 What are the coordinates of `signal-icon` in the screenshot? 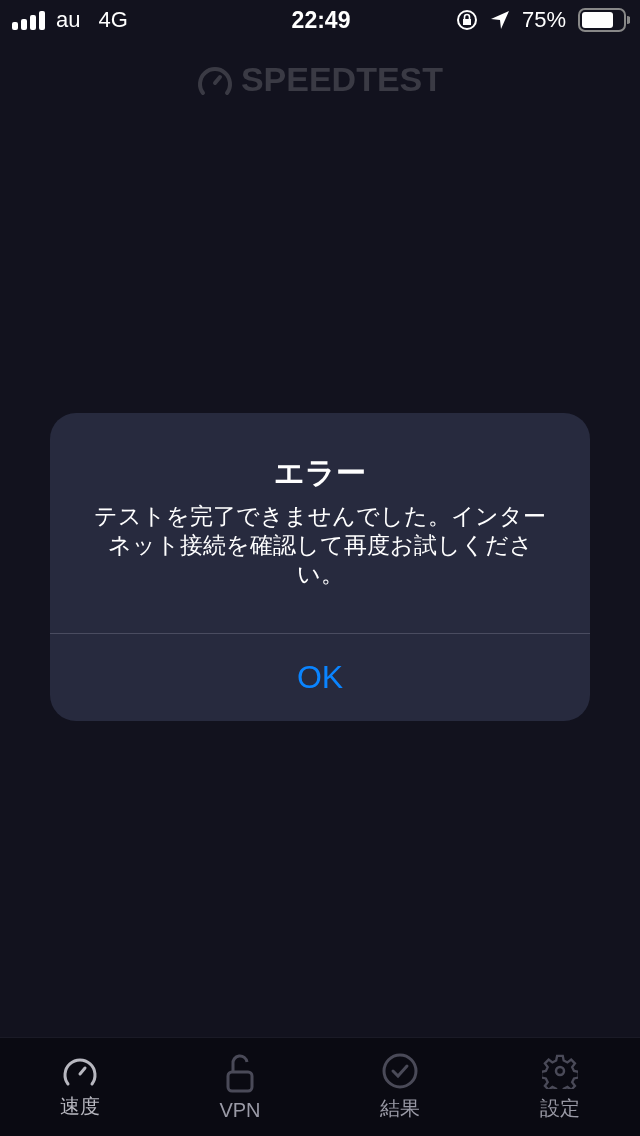 It's located at (29, 20).